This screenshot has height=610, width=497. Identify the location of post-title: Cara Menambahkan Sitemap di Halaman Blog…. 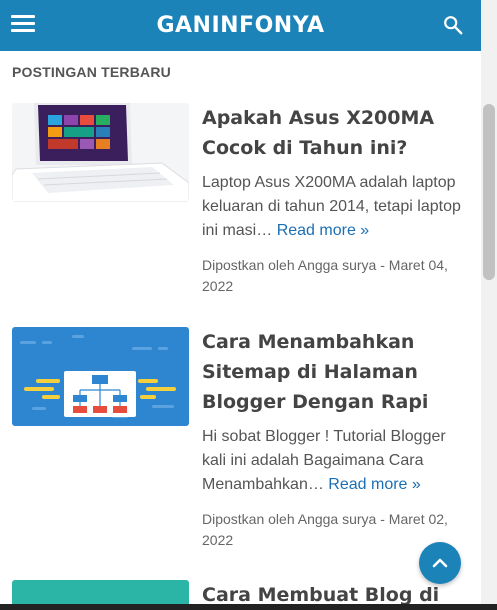
(336, 372).